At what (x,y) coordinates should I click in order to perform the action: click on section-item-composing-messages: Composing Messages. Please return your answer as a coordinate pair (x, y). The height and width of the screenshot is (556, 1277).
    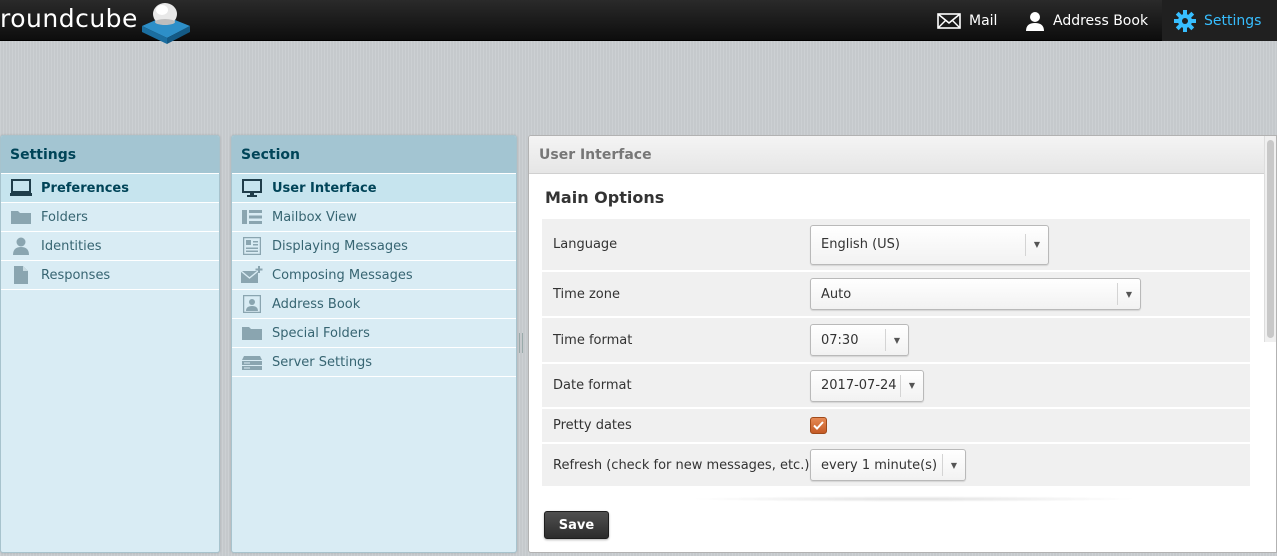
    Looking at the image, I should click on (374, 275).